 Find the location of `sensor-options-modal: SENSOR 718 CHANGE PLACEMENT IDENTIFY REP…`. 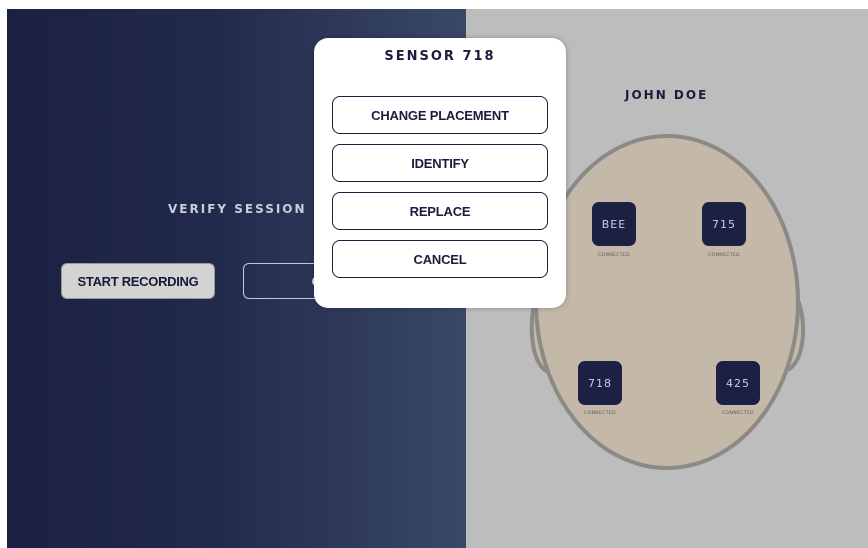

sensor-options-modal: SENSOR 718 CHANGE PLACEMENT IDENTIFY REP… is located at coordinates (440, 173).